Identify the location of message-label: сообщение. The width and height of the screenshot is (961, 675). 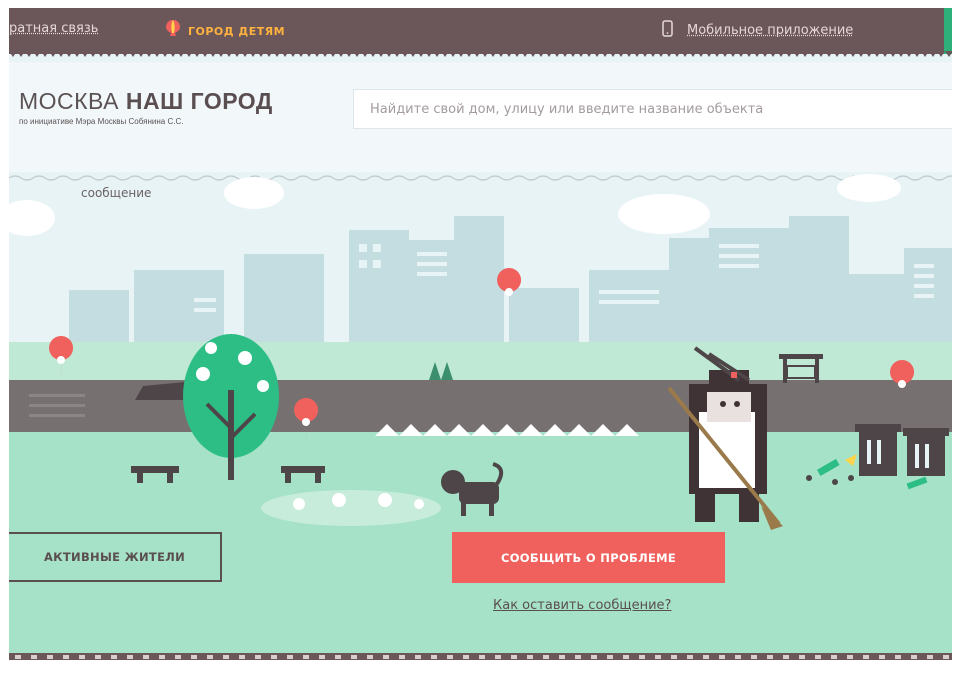
(116, 193).